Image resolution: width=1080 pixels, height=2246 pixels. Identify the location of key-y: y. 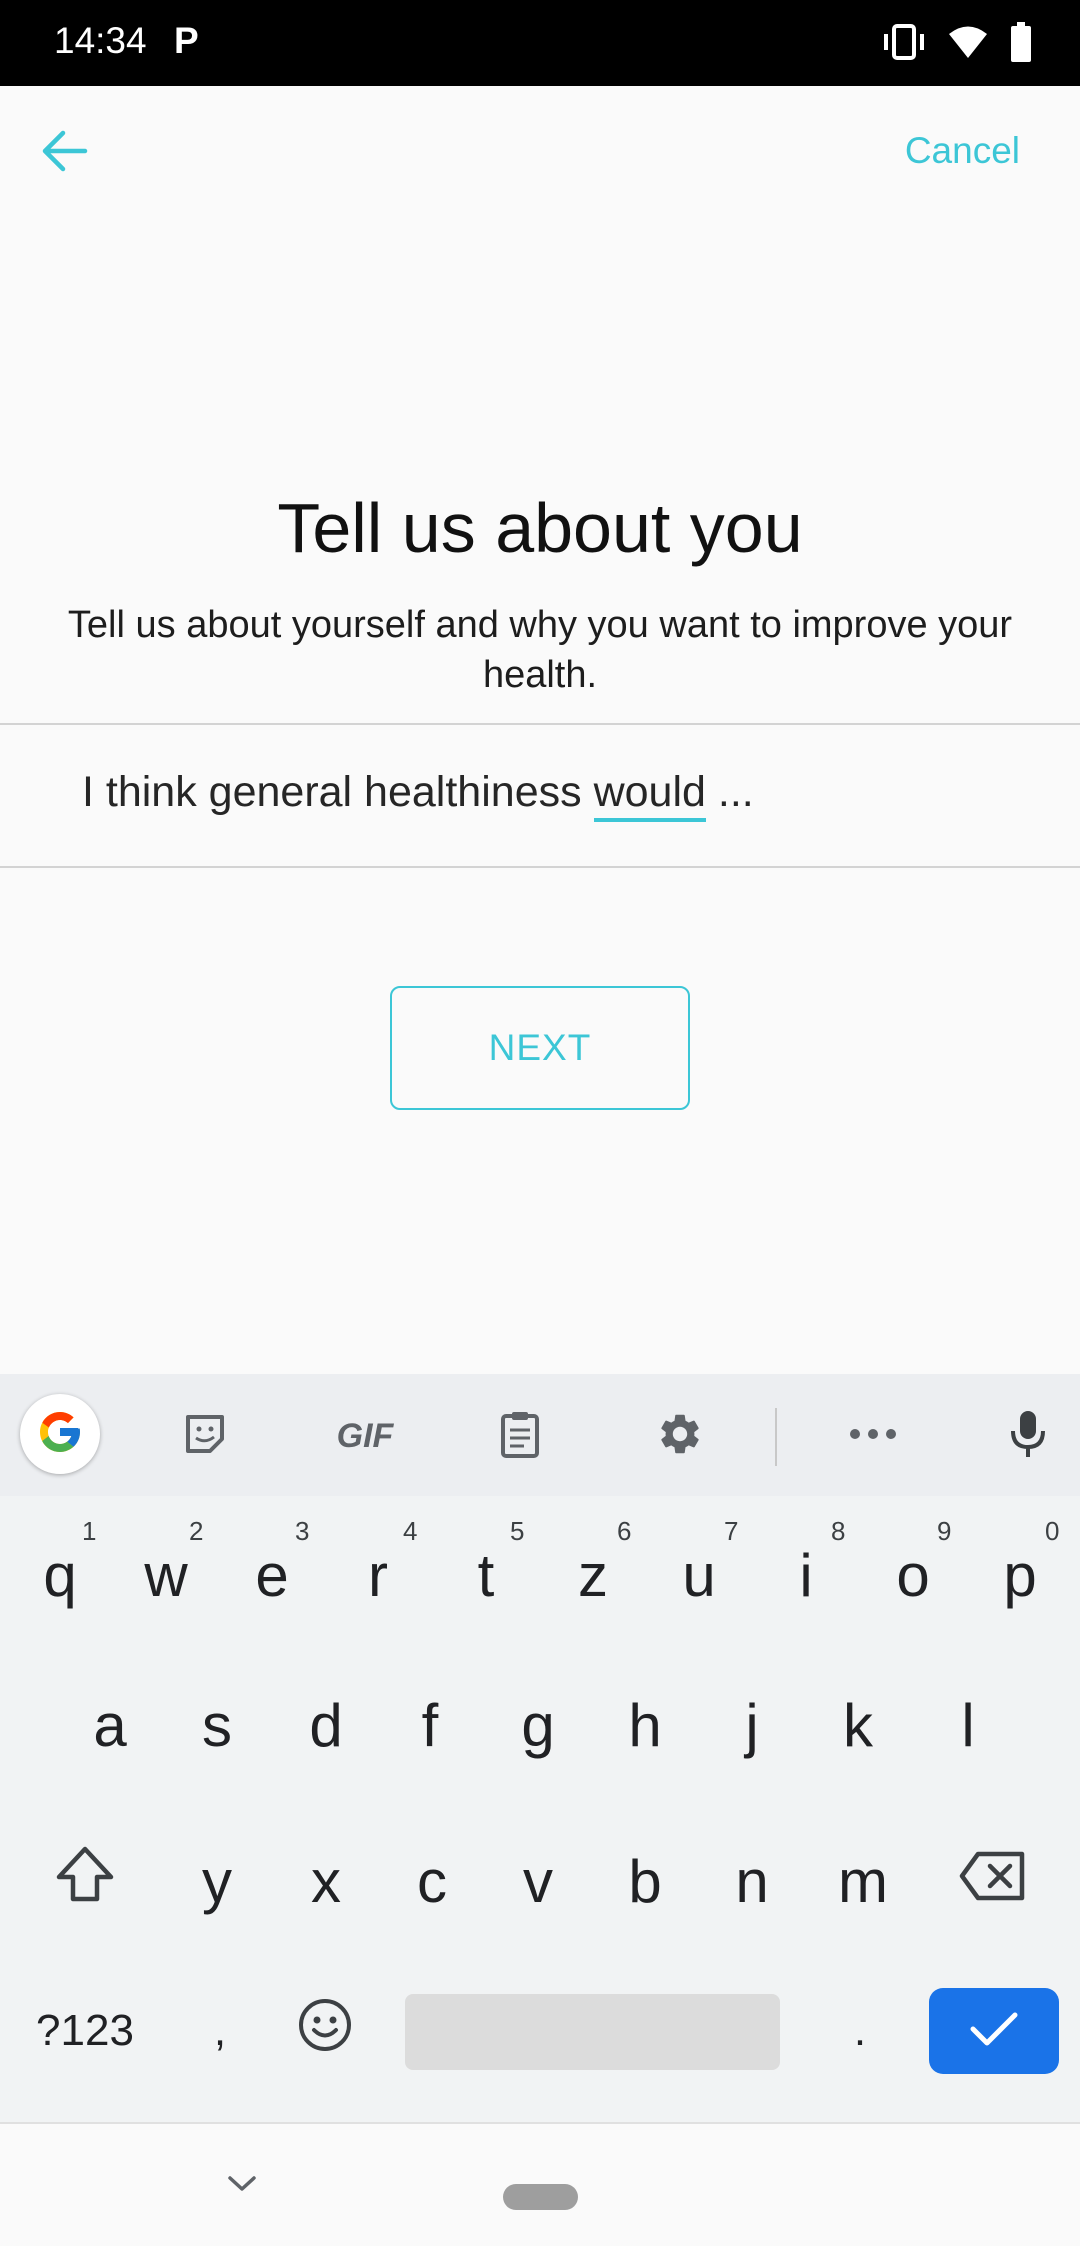
(217, 1881).